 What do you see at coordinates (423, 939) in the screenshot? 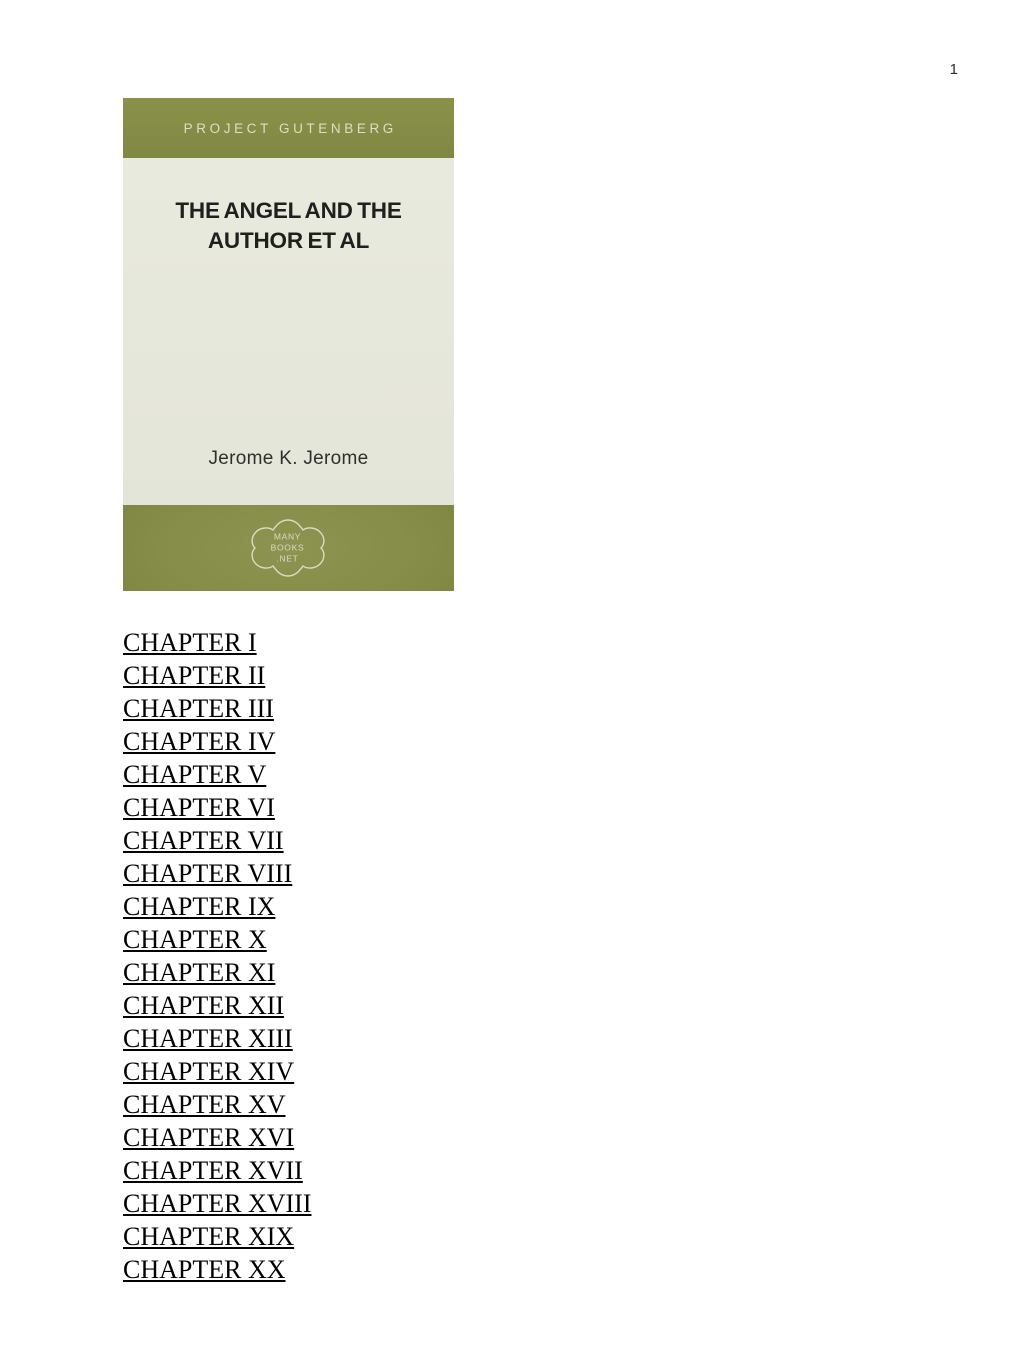
I see `list-item: CHAPTER X` at bounding box center [423, 939].